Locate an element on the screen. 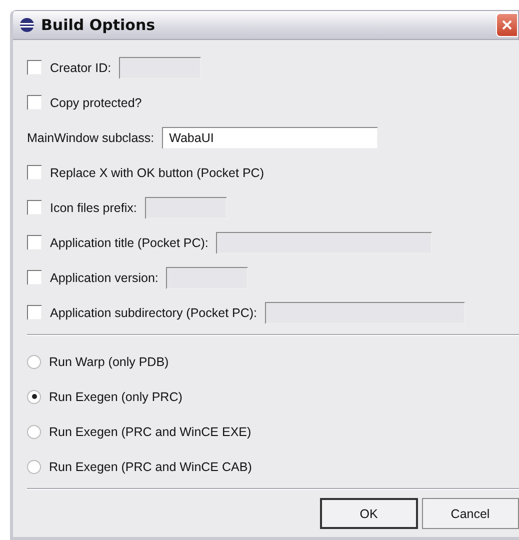 This screenshot has height=540, width=519. cancel-button: Cancel is located at coordinates (470, 513).